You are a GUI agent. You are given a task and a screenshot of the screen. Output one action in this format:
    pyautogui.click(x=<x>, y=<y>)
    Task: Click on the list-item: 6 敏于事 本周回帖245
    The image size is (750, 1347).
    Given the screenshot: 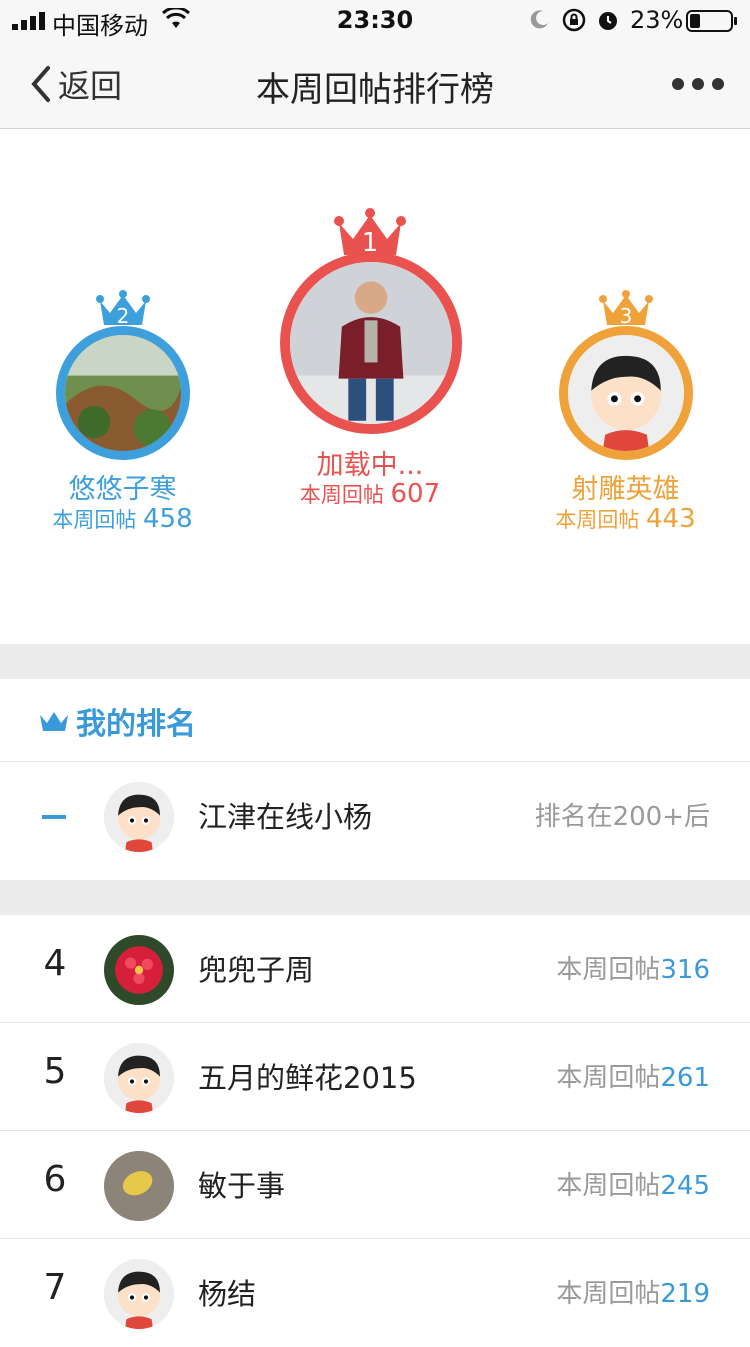 What is the action you would take?
    pyautogui.click(x=375, y=1185)
    